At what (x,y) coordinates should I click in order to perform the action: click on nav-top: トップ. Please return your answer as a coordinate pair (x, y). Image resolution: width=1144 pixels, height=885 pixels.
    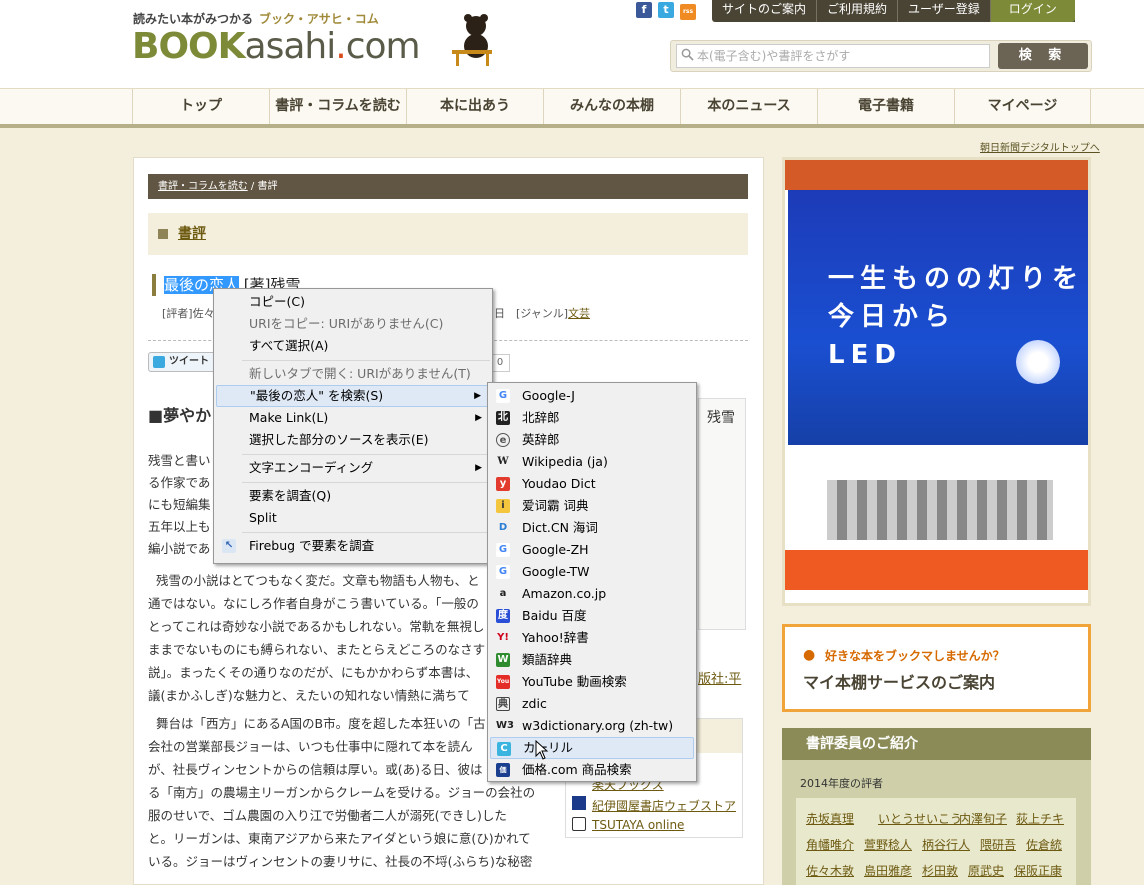
    Looking at the image, I should click on (200, 106).